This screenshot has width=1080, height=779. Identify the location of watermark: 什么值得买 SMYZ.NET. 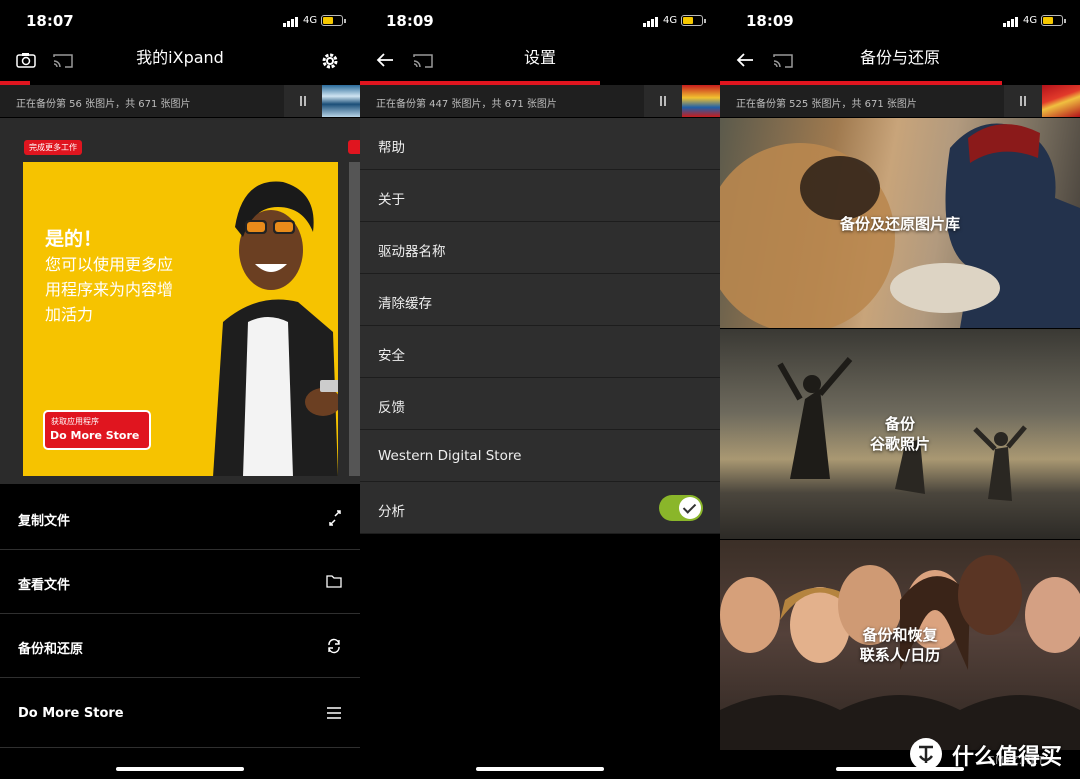
(994, 754).